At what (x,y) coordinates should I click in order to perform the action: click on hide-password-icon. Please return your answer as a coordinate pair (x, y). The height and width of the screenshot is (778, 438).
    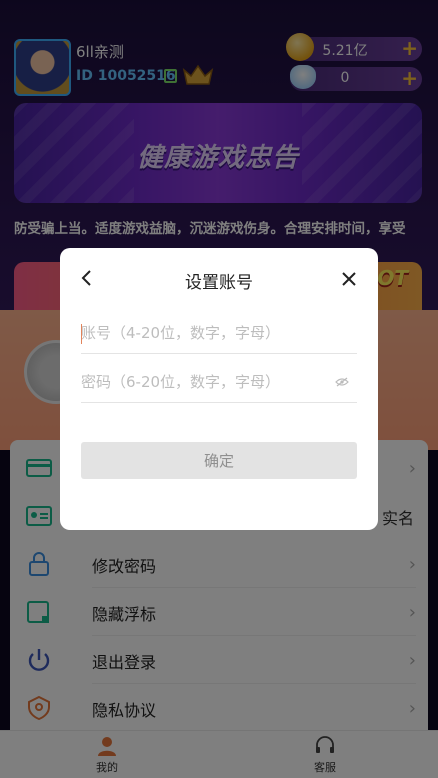
    Looking at the image, I should click on (342, 382).